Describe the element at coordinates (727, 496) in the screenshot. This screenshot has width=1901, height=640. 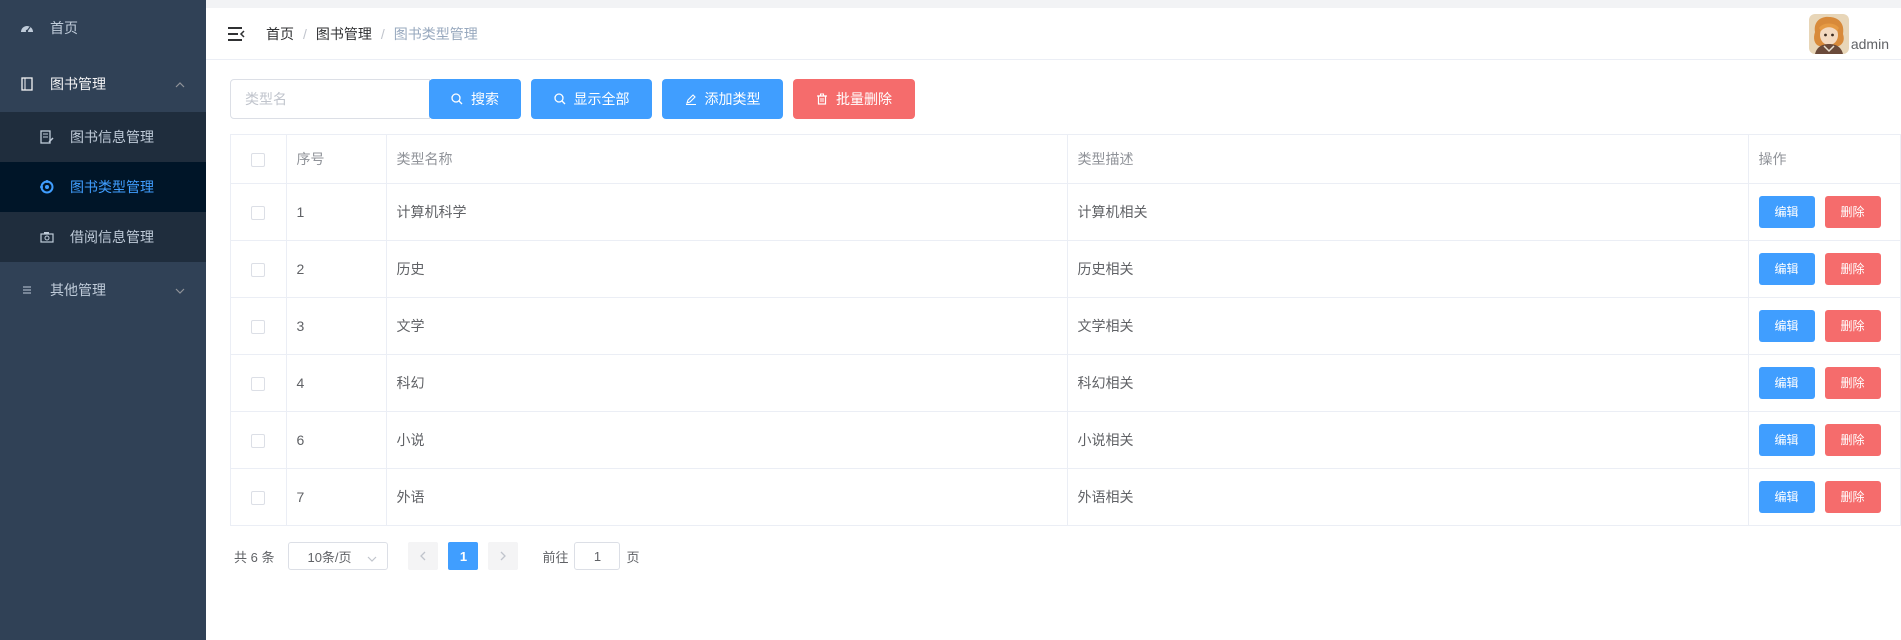
I see `cell-type-name: 外语` at that location.